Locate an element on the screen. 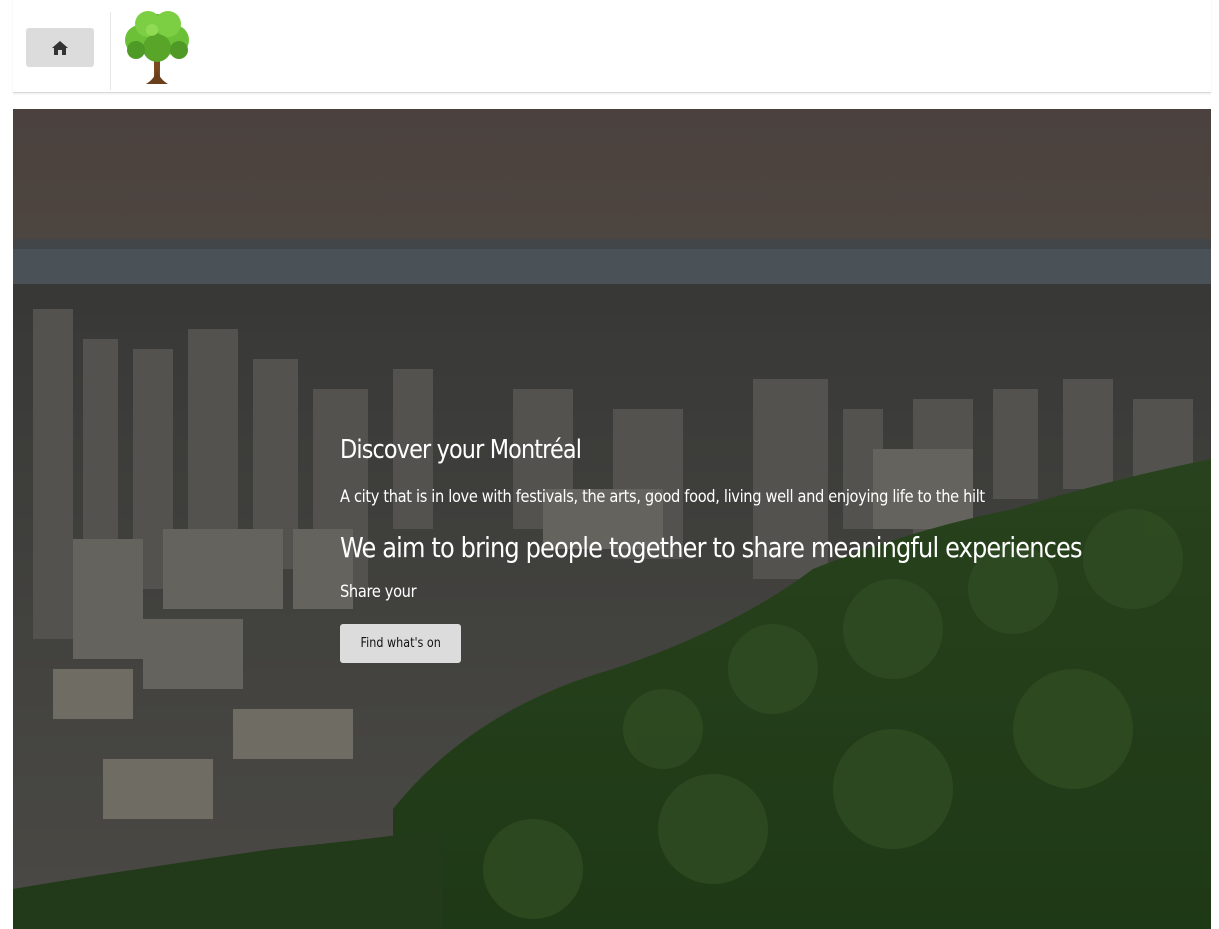 Image resolution: width=1219 pixels, height=929 pixels. home-button is located at coordinates (60, 47).